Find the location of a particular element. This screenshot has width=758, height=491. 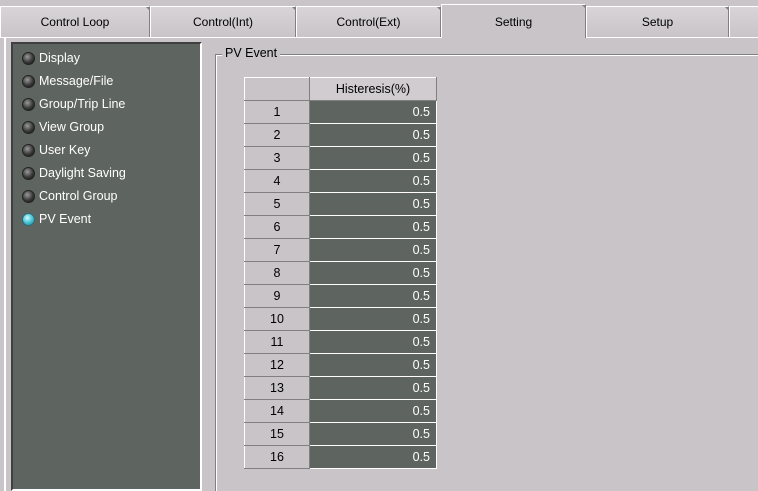

row-header: 1 is located at coordinates (277, 112).